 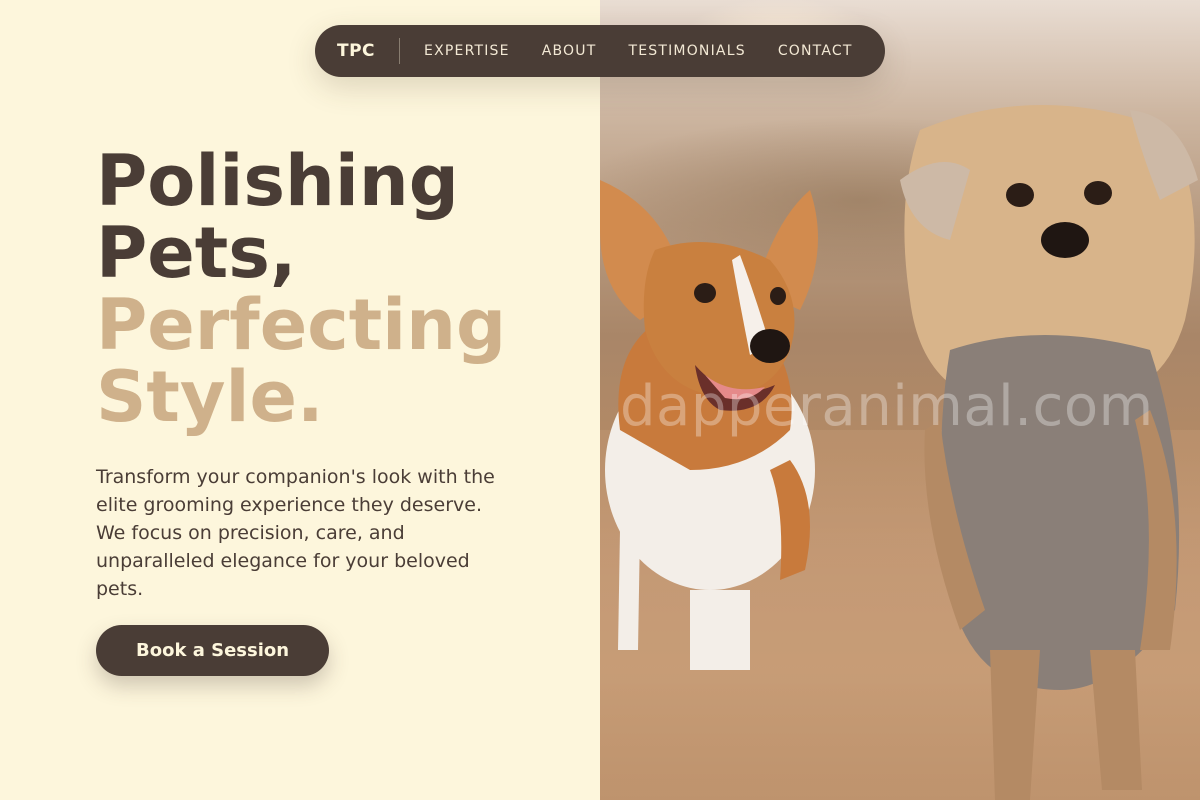 What do you see at coordinates (467, 51) in the screenshot?
I see `nav-link-expertise: EXPERTISE` at bounding box center [467, 51].